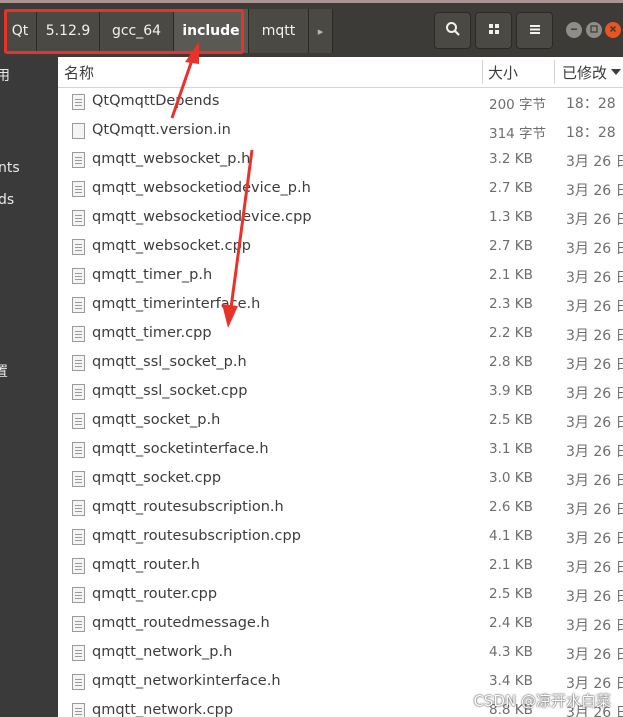 Image resolution: width=623 pixels, height=717 pixels. I want to click on file-size: 2.7 KB, so click(511, 188).